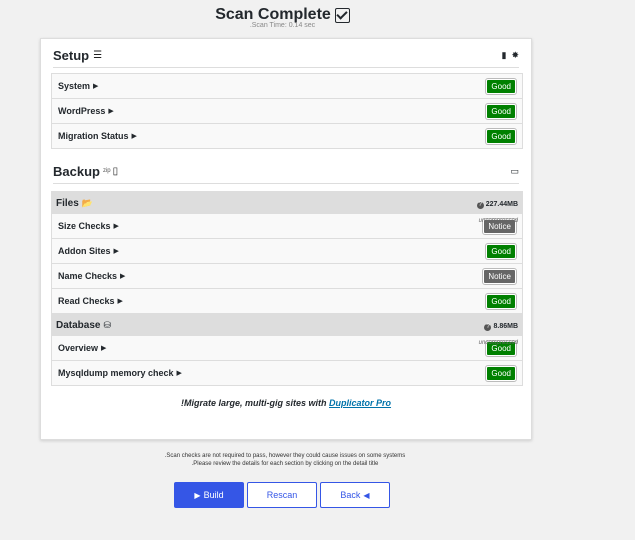  I want to click on database-icon: ⛁, so click(107, 324).